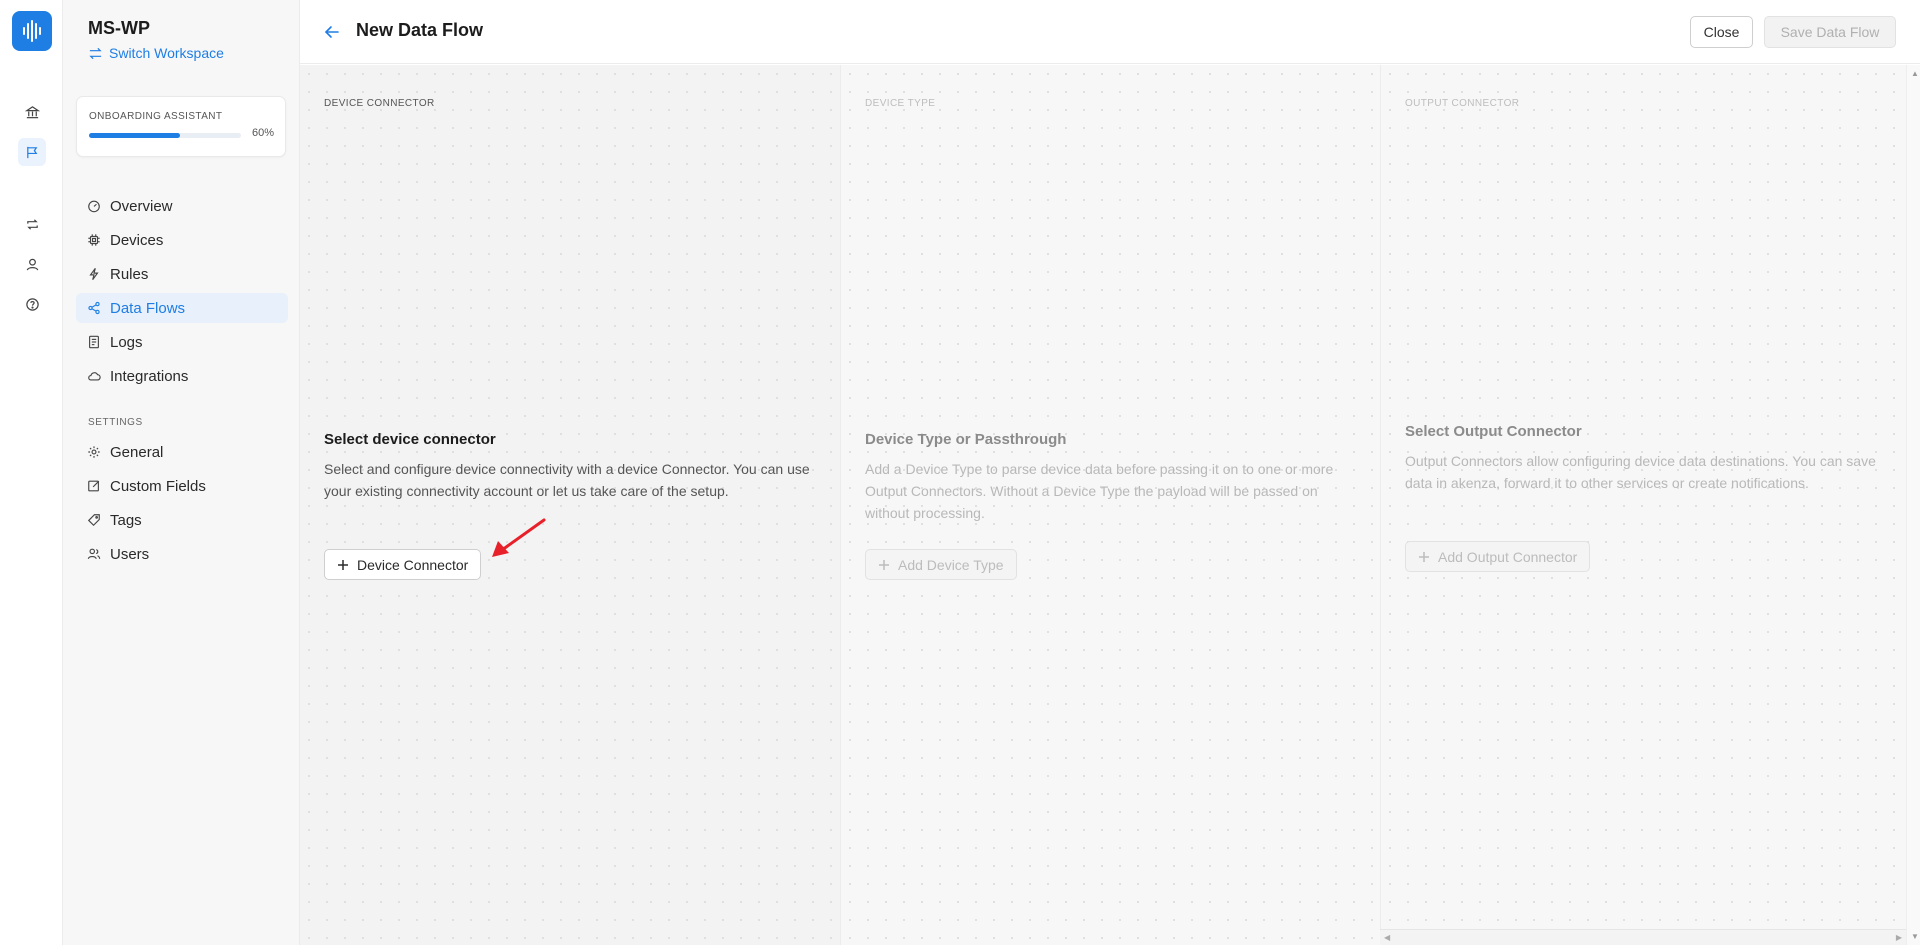  Describe the element at coordinates (951, 564) in the screenshot. I see `button-label: Add Device Type` at that location.